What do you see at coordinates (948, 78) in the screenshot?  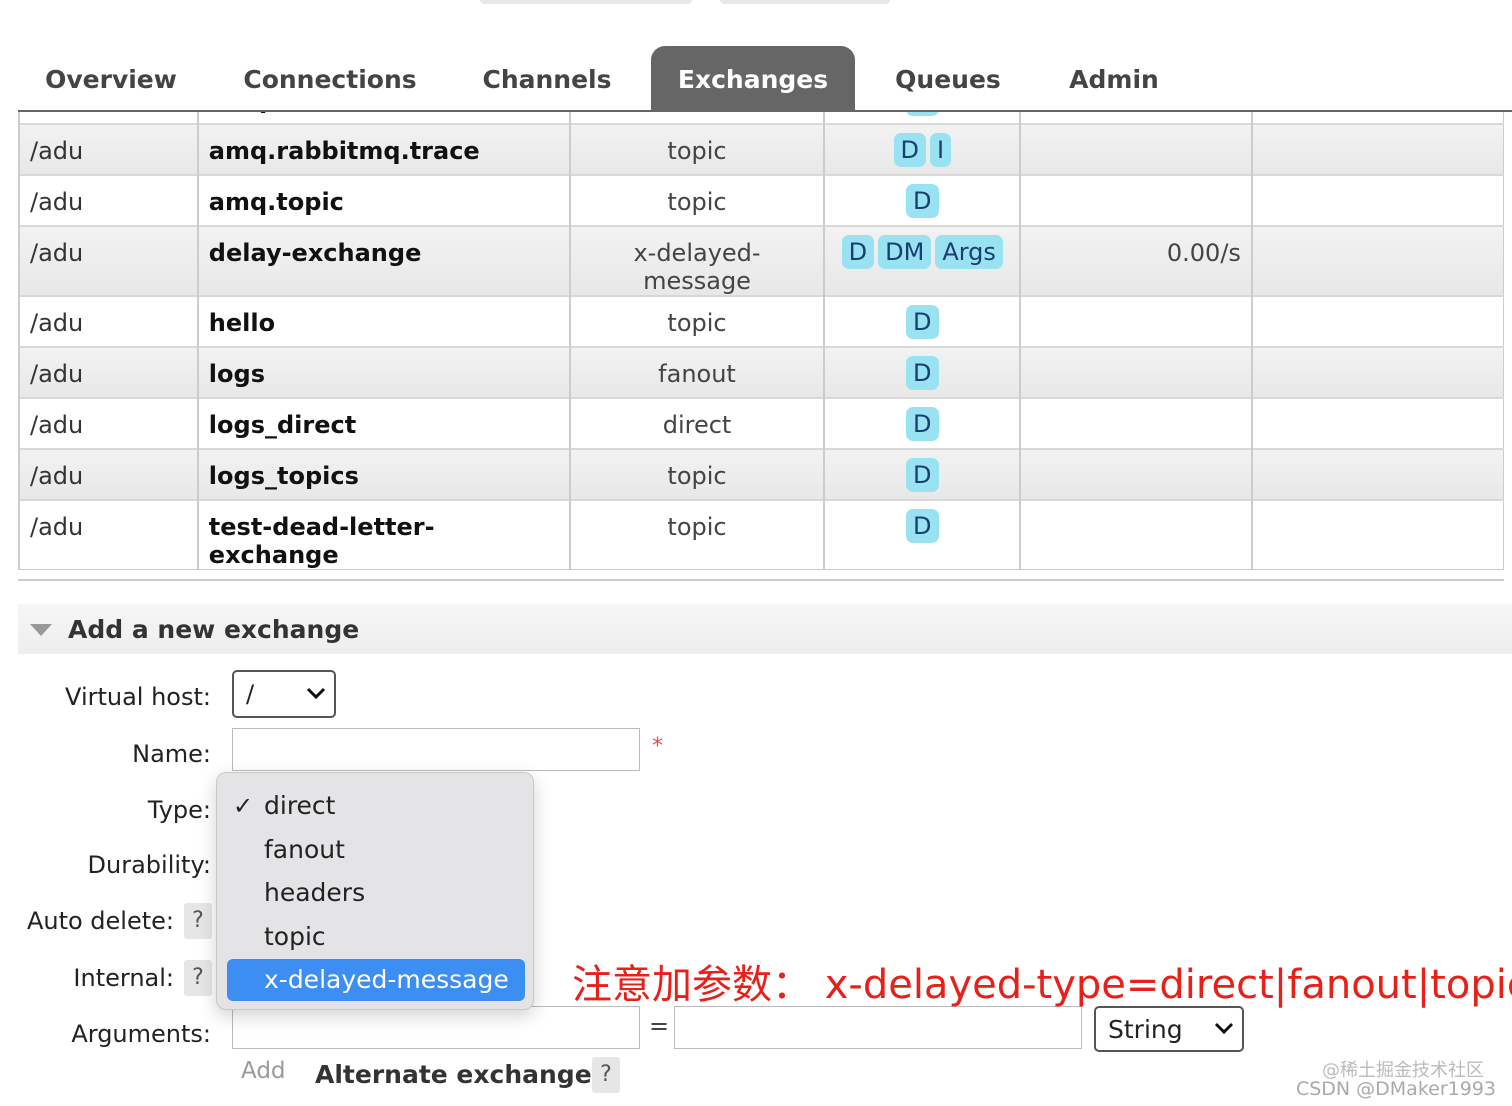 I see `tab-queues: Queues` at bounding box center [948, 78].